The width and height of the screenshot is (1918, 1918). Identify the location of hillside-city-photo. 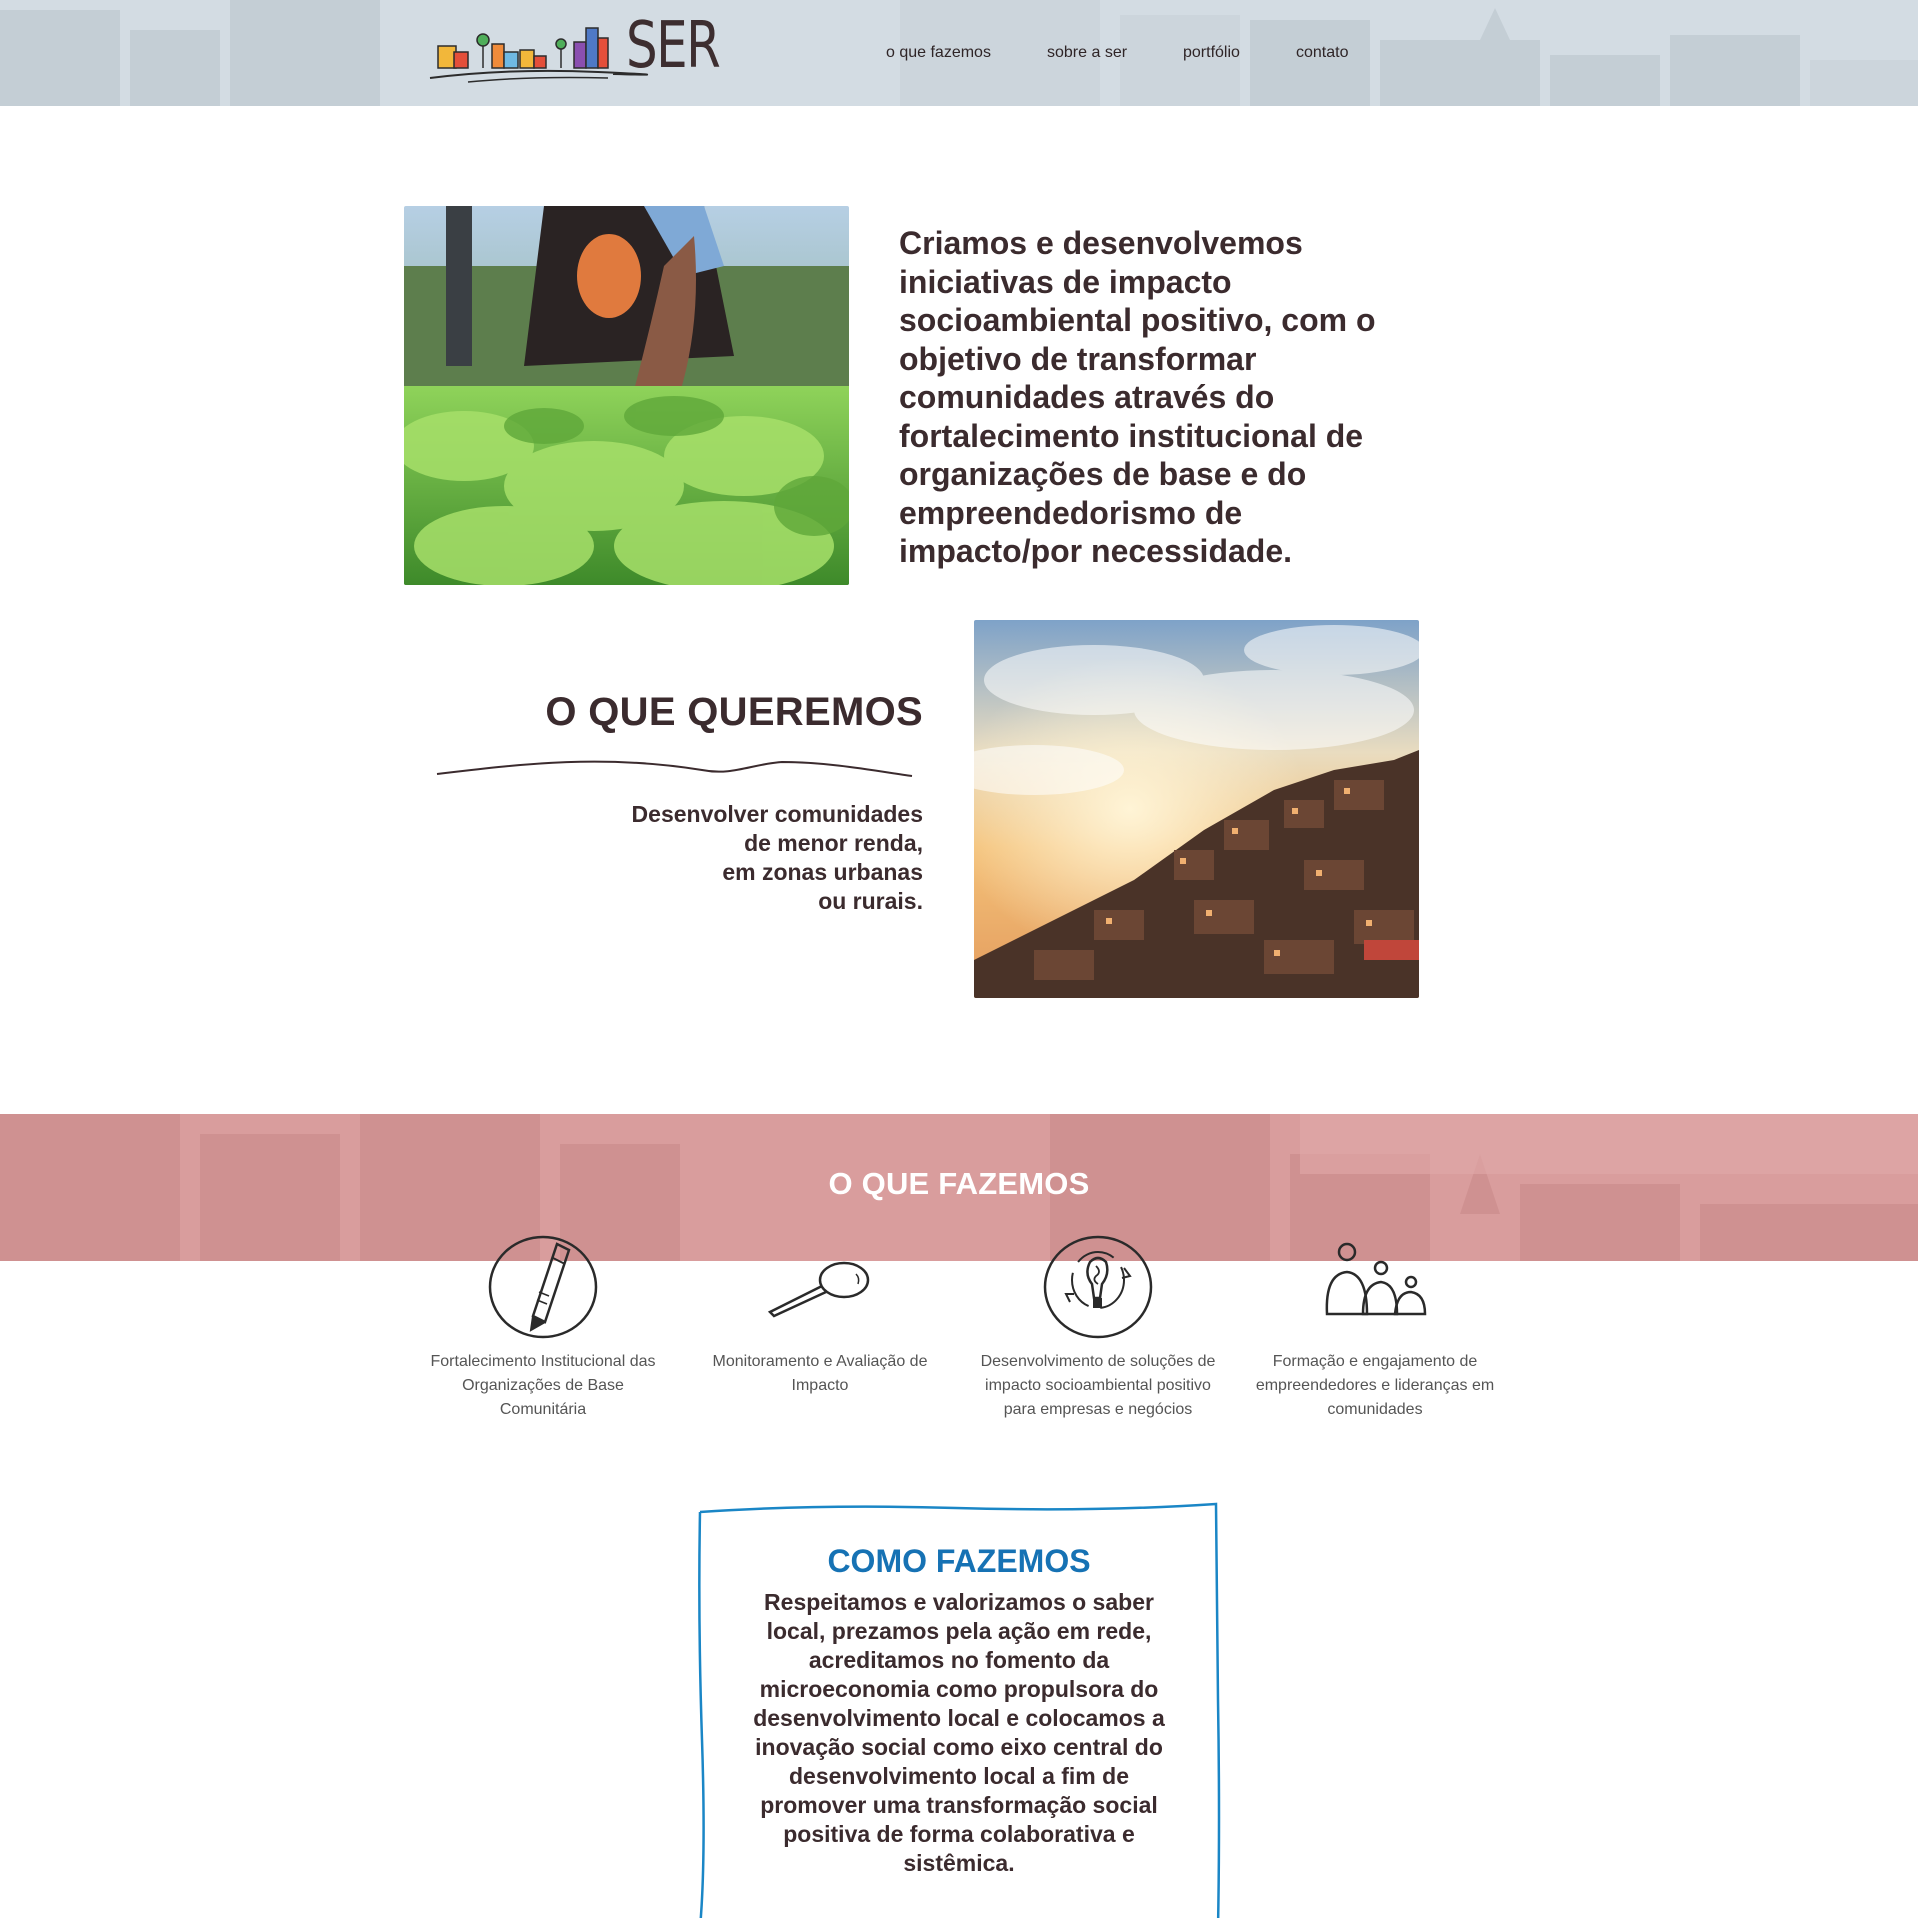
(1196, 809).